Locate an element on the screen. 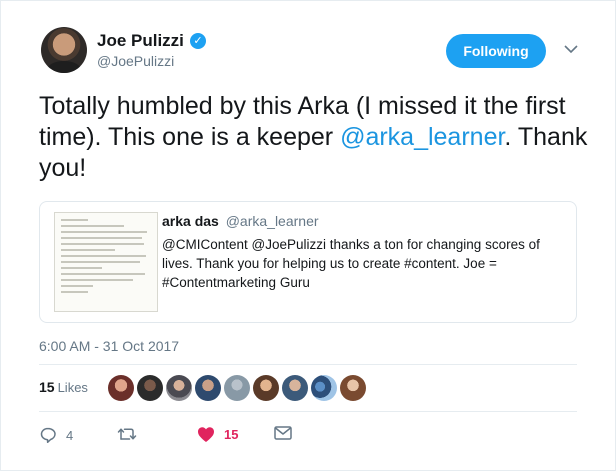  quoted-tweet-handle: @arka_learner is located at coordinates (272, 221).